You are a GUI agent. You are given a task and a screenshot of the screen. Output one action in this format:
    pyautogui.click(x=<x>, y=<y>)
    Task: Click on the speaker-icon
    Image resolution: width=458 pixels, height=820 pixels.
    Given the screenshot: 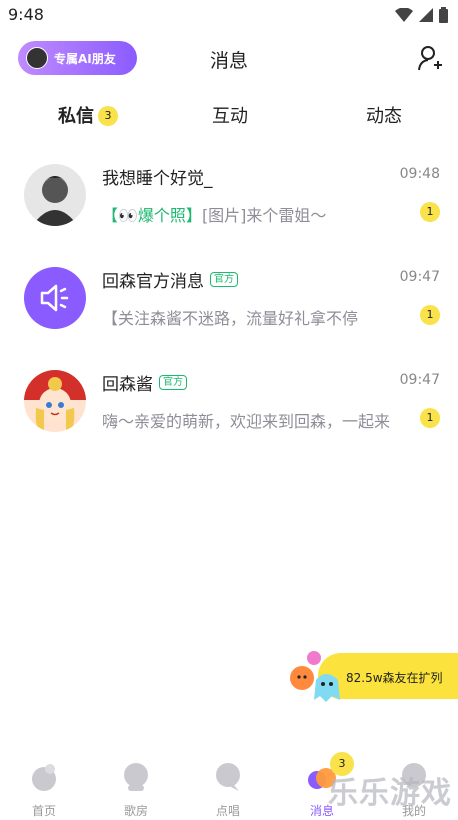 What is the action you would take?
    pyautogui.click(x=54, y=298)
    